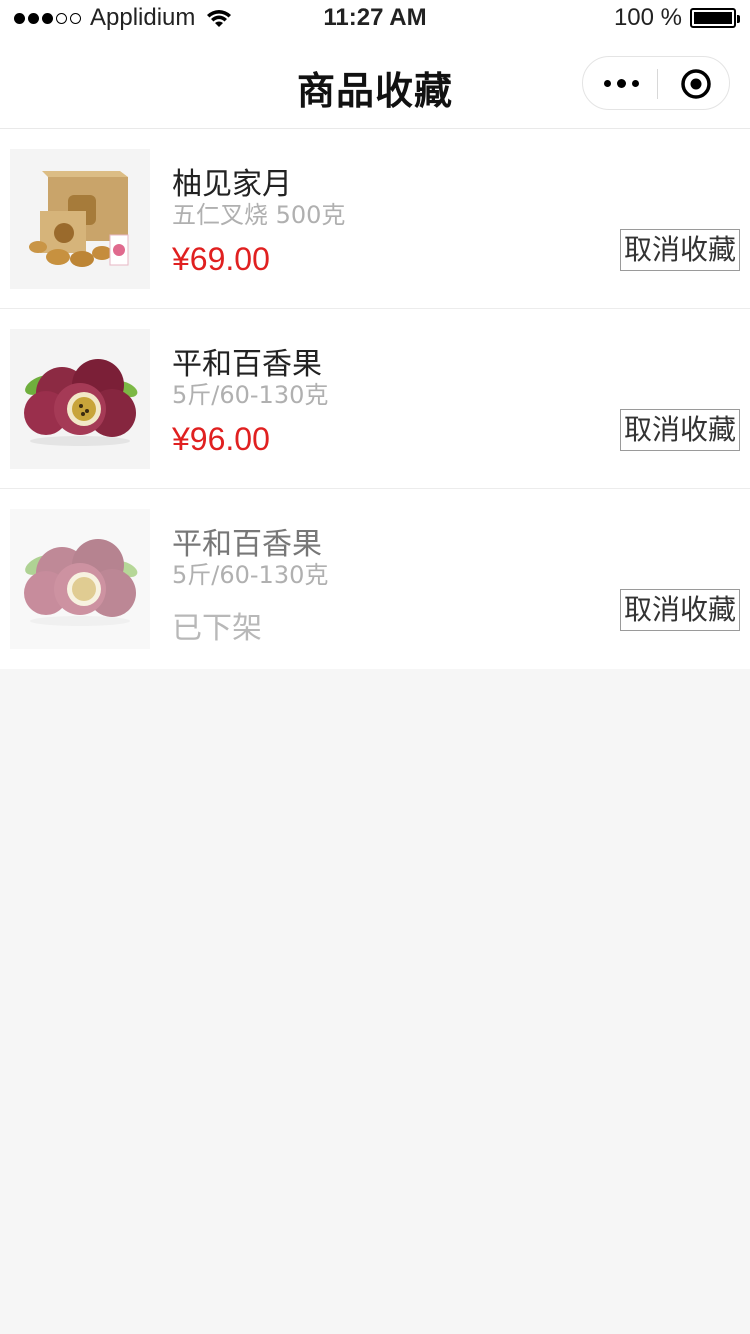 The height and width of the screenshot is (1334, 750). I want to click on more-icon, so click(621, 83).